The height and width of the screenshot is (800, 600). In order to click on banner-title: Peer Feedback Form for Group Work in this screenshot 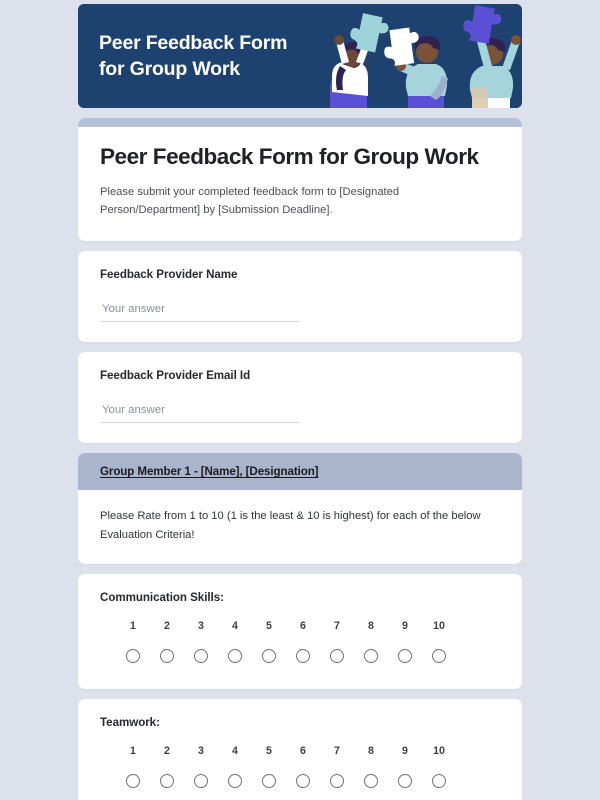, I will do `click(193, 55)`.